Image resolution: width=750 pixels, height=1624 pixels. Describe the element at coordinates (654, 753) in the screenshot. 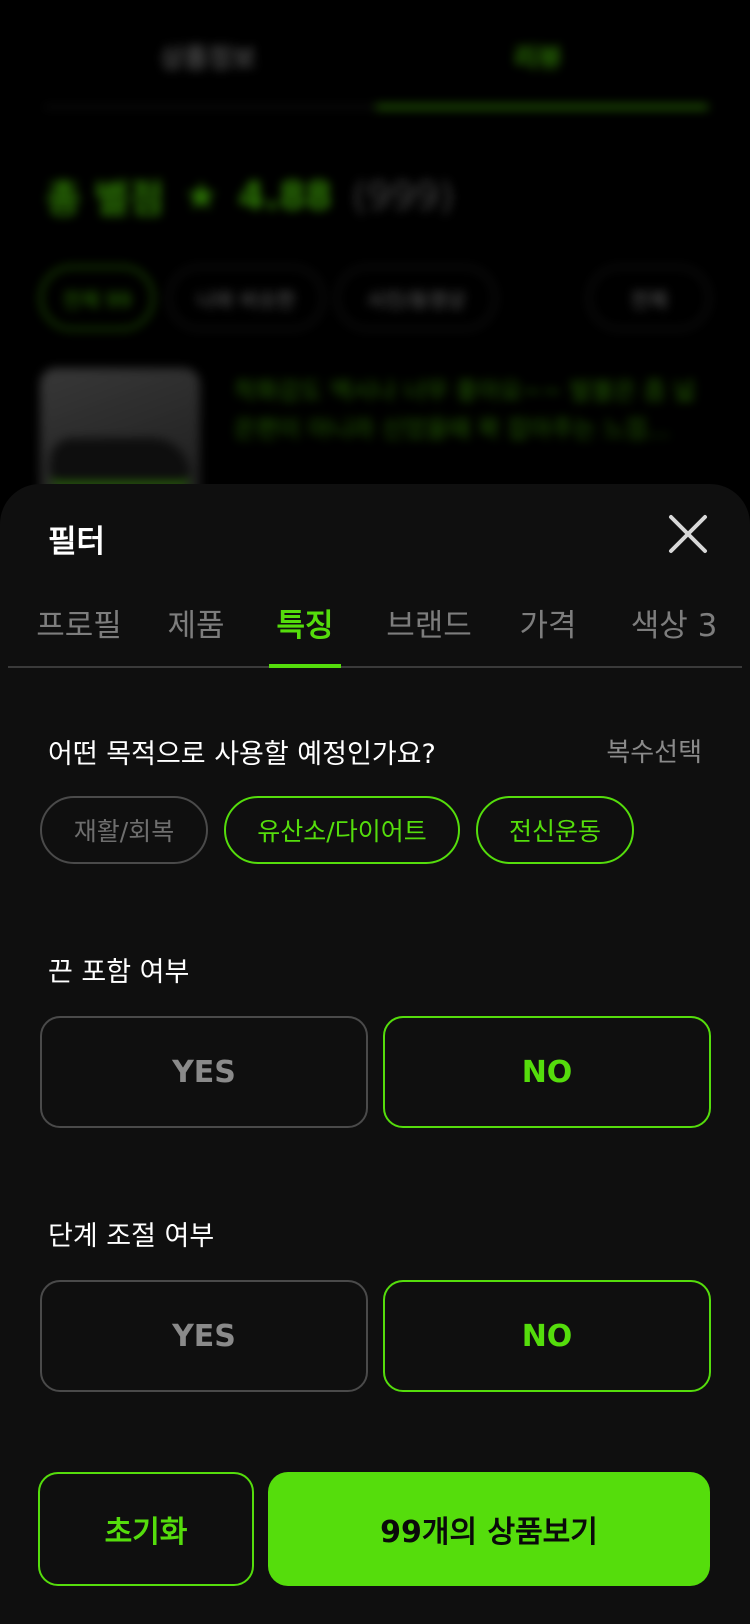

I see `multi-select-hint: 복수선택` at that location.